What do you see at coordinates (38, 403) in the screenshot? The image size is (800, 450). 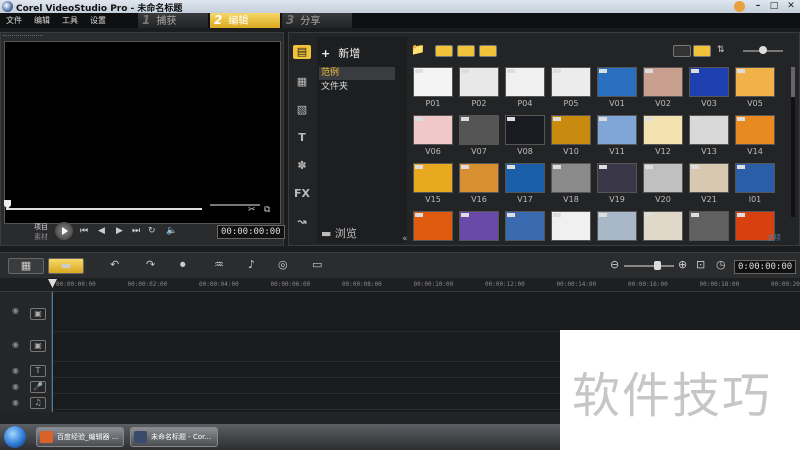 I see `music-track-icon: ♫` at bounding box center [38, 403].